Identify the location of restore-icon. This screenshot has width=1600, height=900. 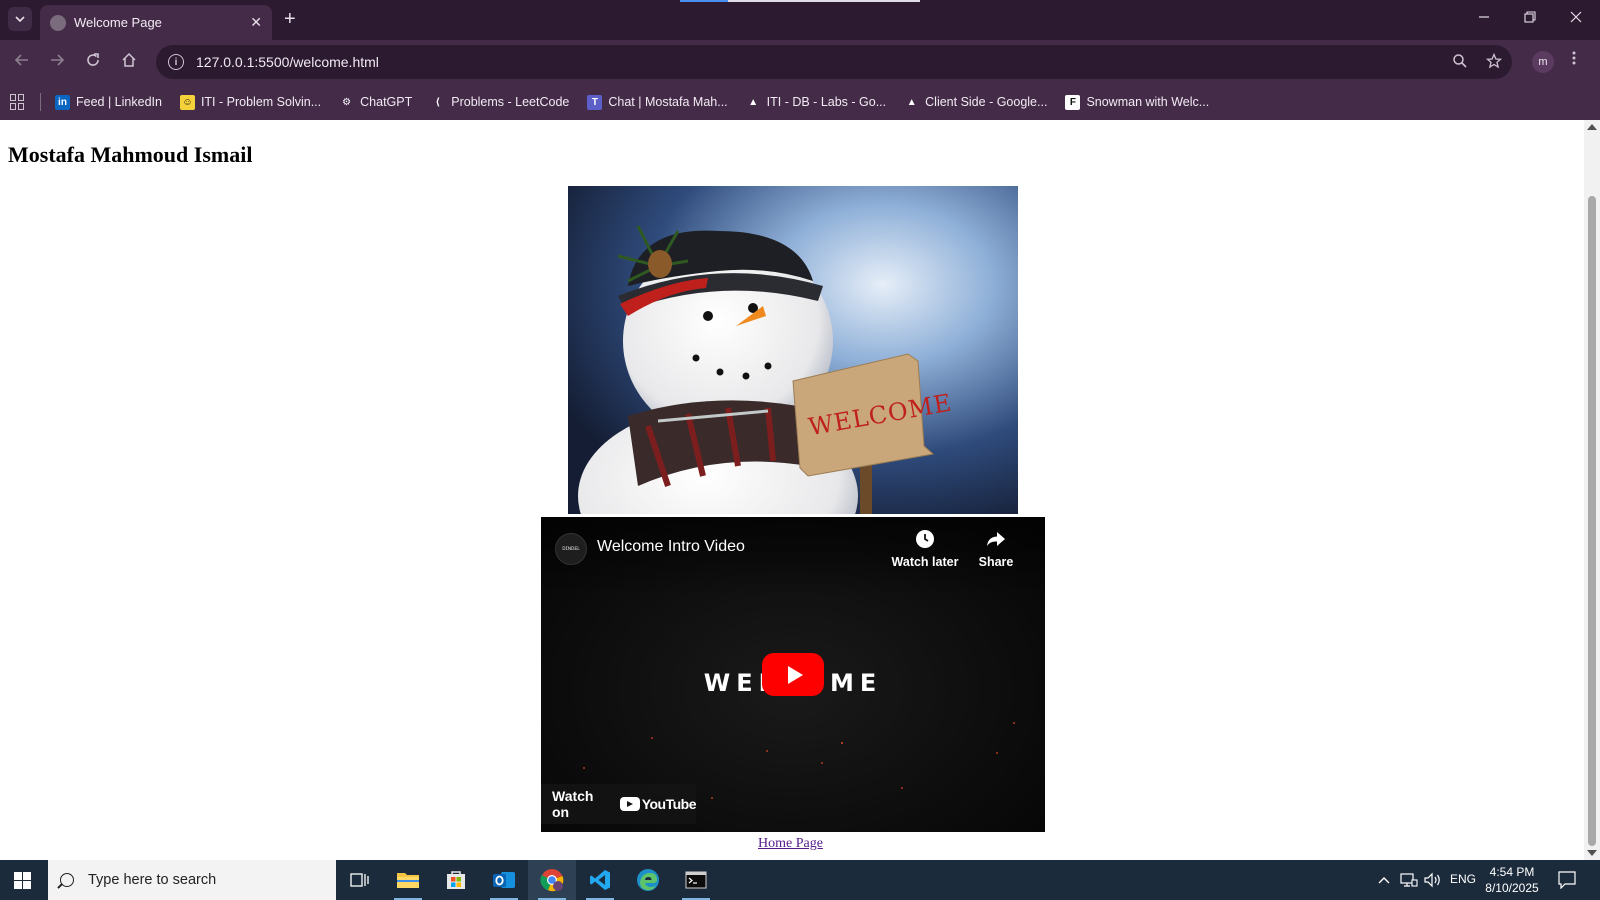
(1530, 18).